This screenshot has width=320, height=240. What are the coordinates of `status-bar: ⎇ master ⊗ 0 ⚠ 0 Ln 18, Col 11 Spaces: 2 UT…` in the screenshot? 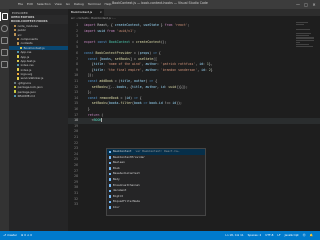 It's located at (160, 235).